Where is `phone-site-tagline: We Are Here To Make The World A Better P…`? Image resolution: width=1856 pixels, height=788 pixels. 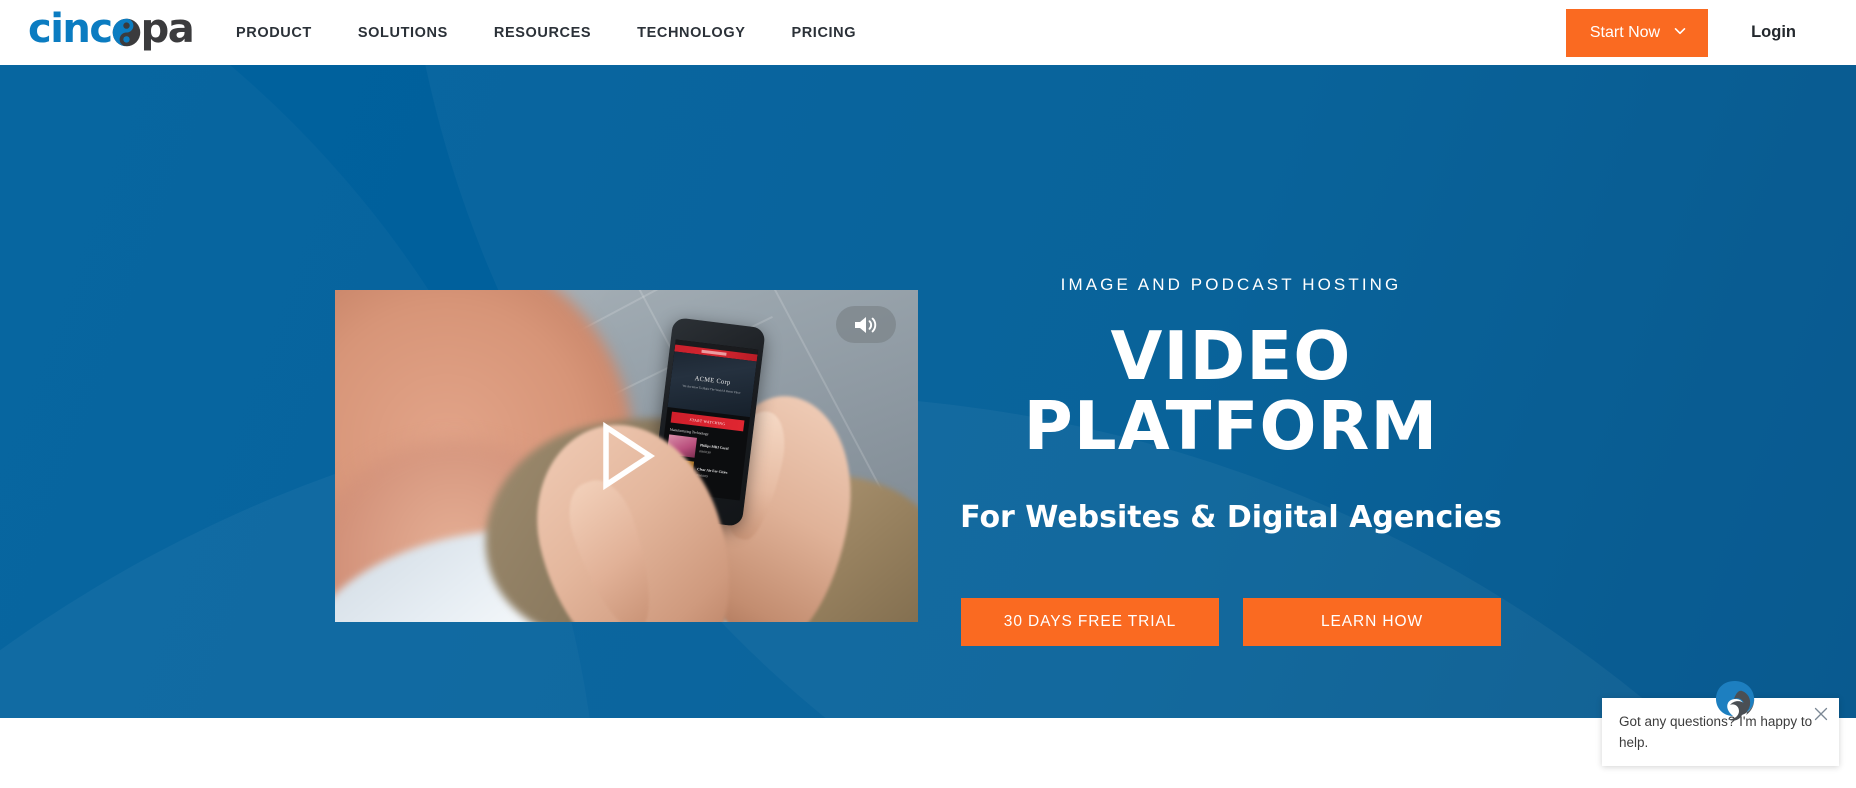
phone-site-tagline: We Are Here To Make The World A Better P… is located at coordinates (711, 389).